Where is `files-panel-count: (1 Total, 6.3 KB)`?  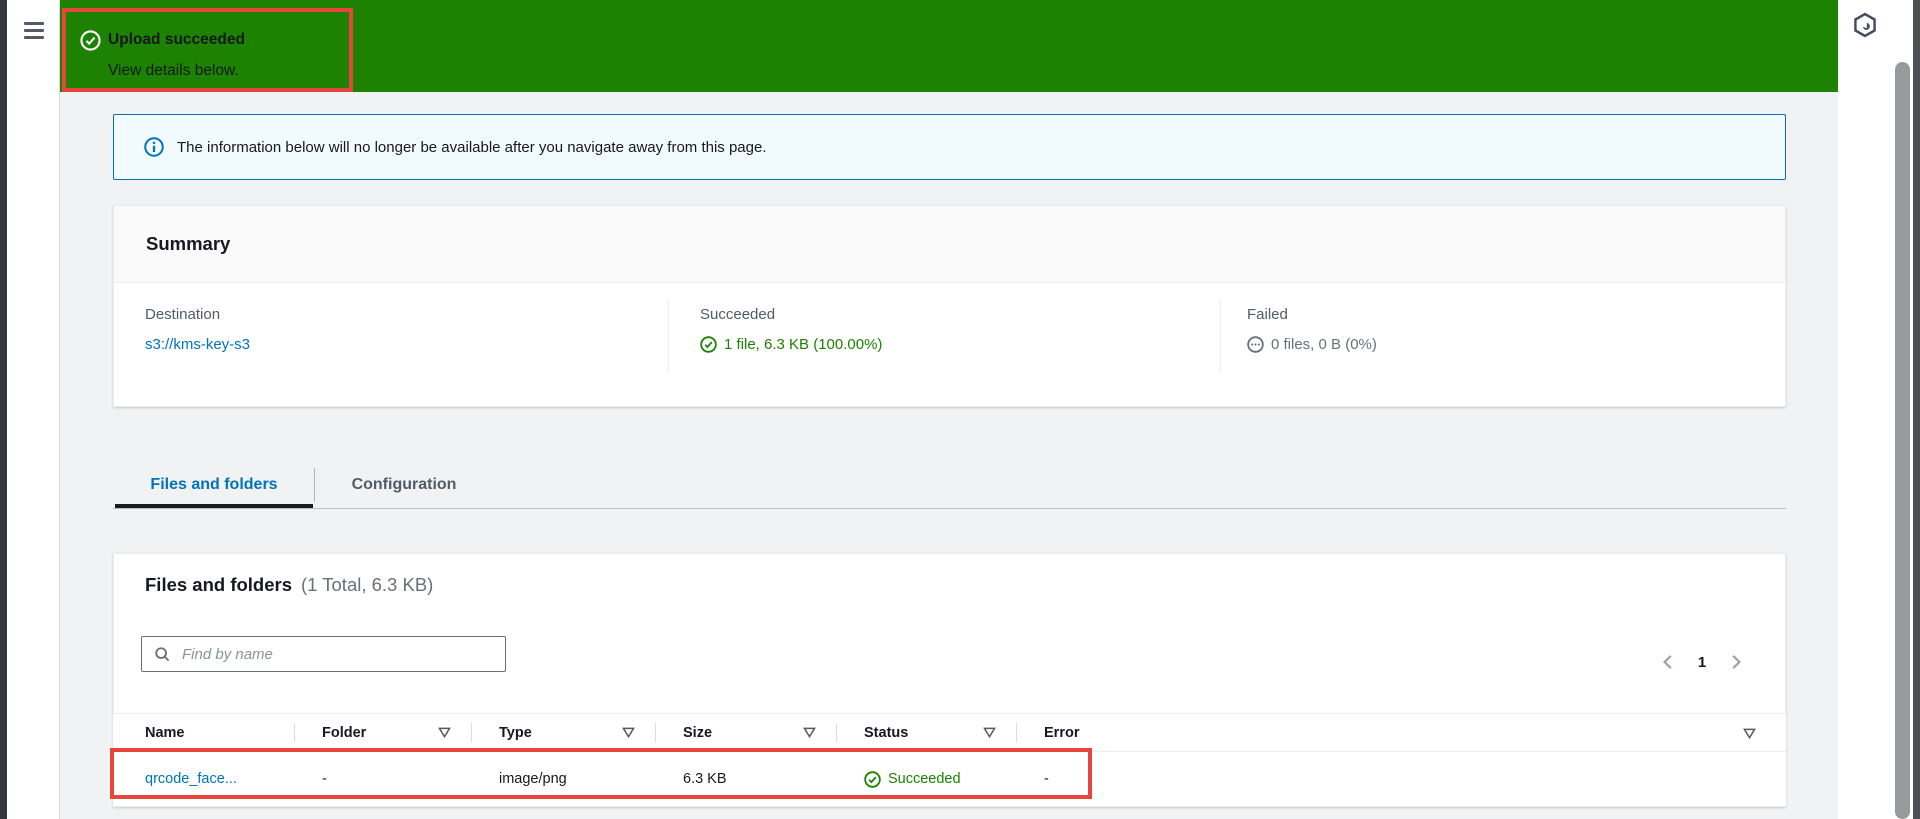 files-panel-count: (1 Total, 6.3 KB) is located at coordinates (367, 584).